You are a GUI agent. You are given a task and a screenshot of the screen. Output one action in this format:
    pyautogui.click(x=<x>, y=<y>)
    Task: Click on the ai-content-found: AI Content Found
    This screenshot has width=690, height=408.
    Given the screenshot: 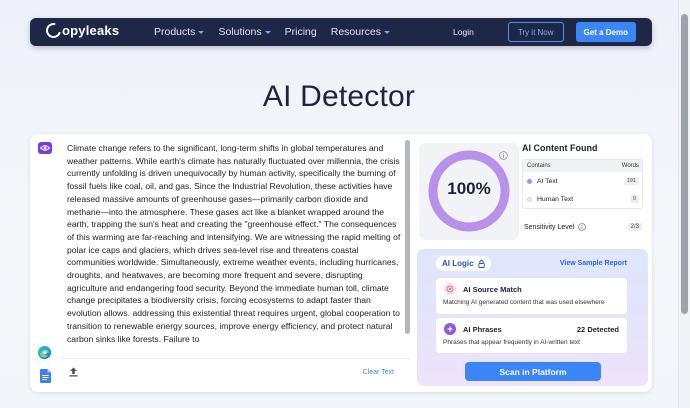 What is the action you would take?
    pyautogui.click(x=583, y=148)
    